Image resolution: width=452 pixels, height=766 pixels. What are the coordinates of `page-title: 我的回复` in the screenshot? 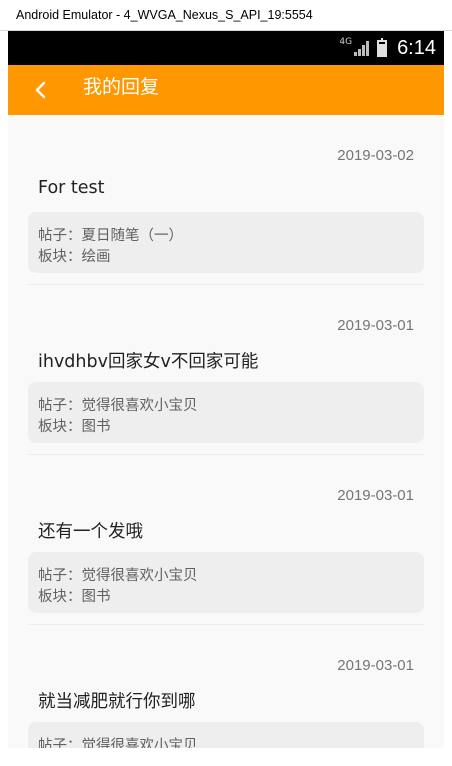 It's located at (121, 87).